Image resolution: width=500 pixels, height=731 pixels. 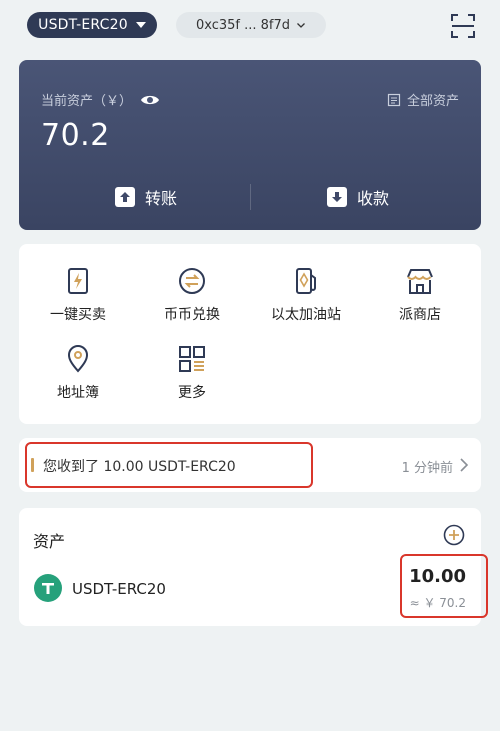 I want to click on feature-store: 派商店, so click(x=420, y=295).